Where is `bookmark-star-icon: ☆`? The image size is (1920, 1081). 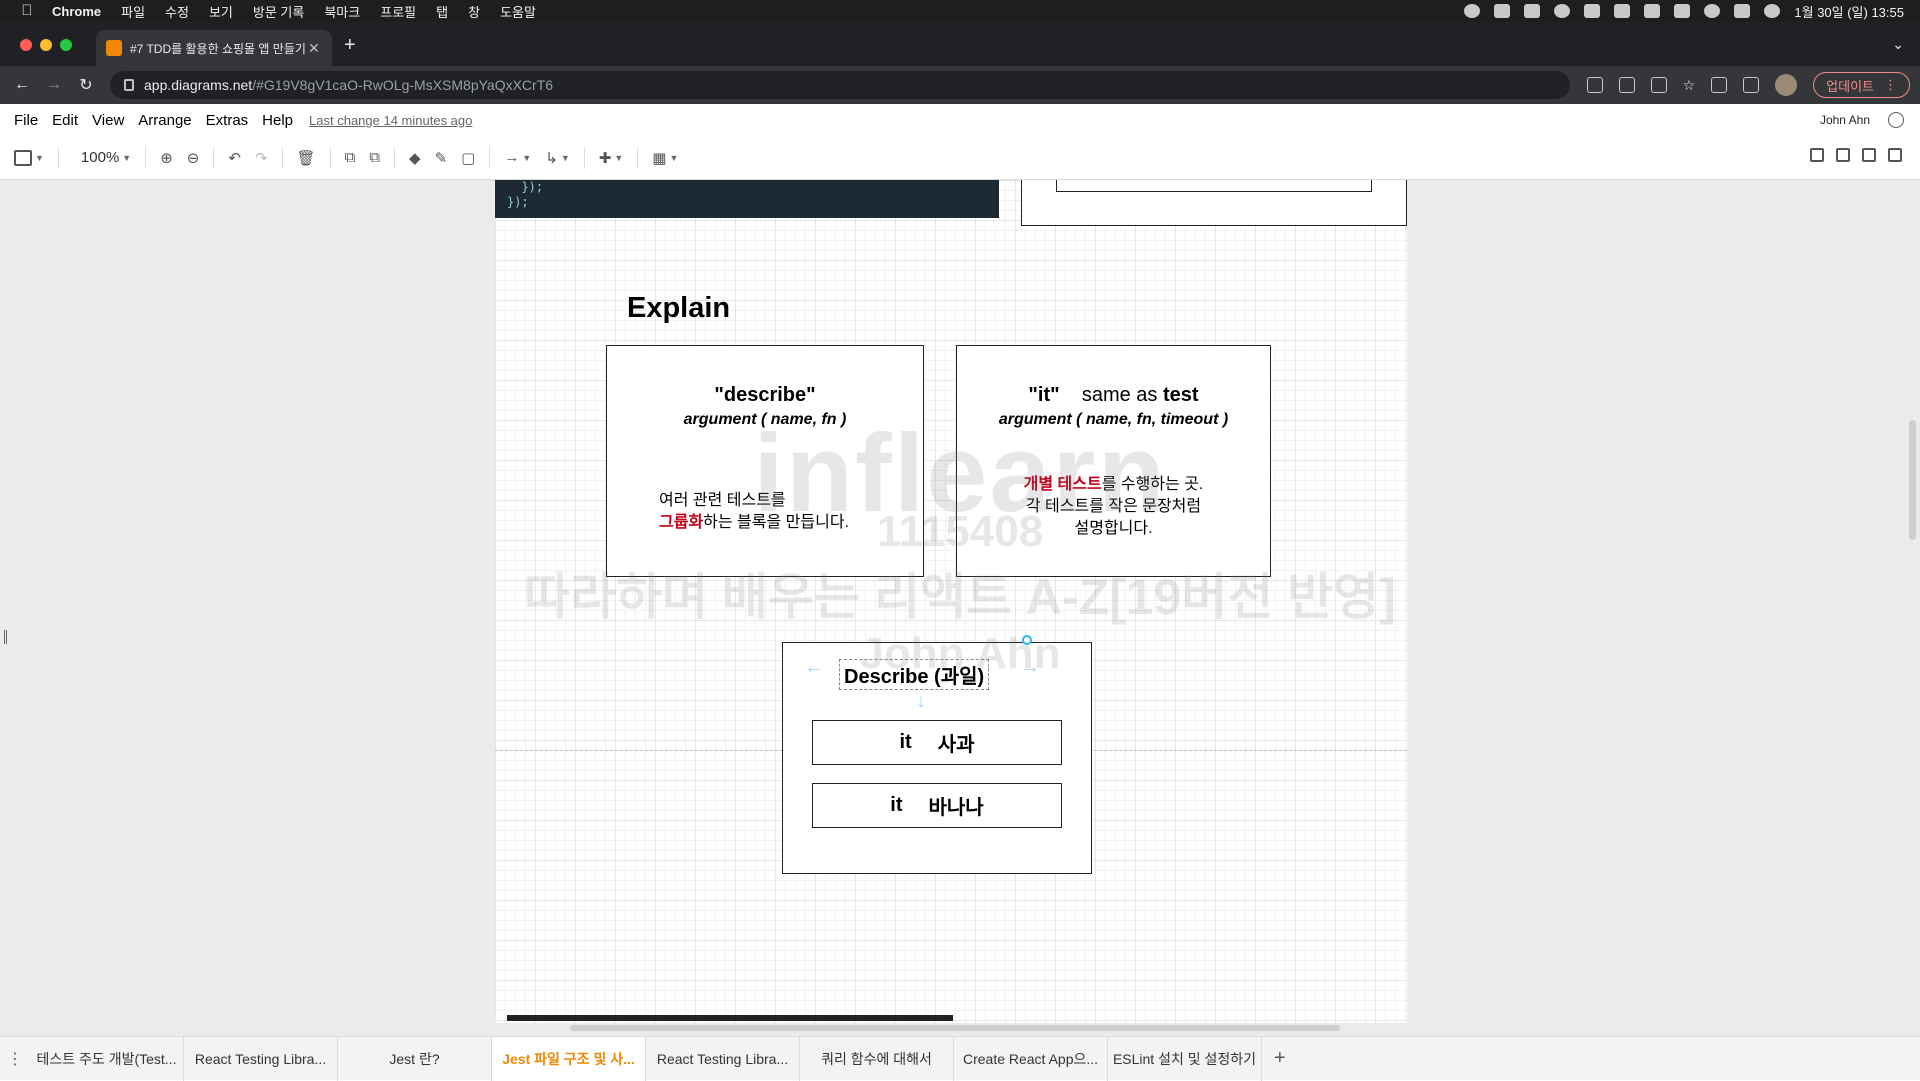 bookmark-star-icon: ☆ is located at coordinates (1689, 85).